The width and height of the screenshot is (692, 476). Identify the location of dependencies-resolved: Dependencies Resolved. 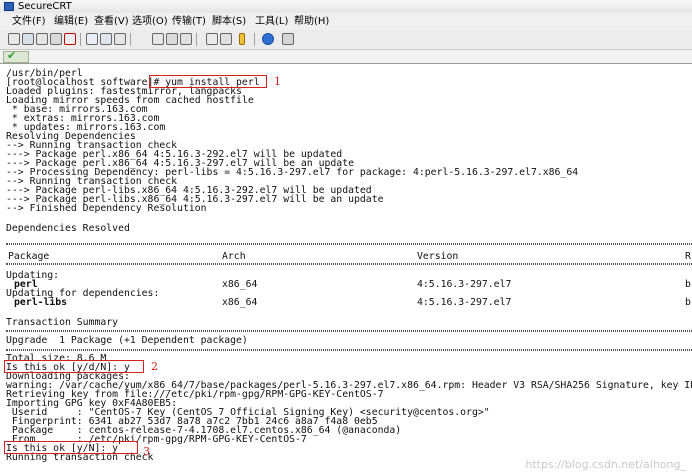
(68, 228).